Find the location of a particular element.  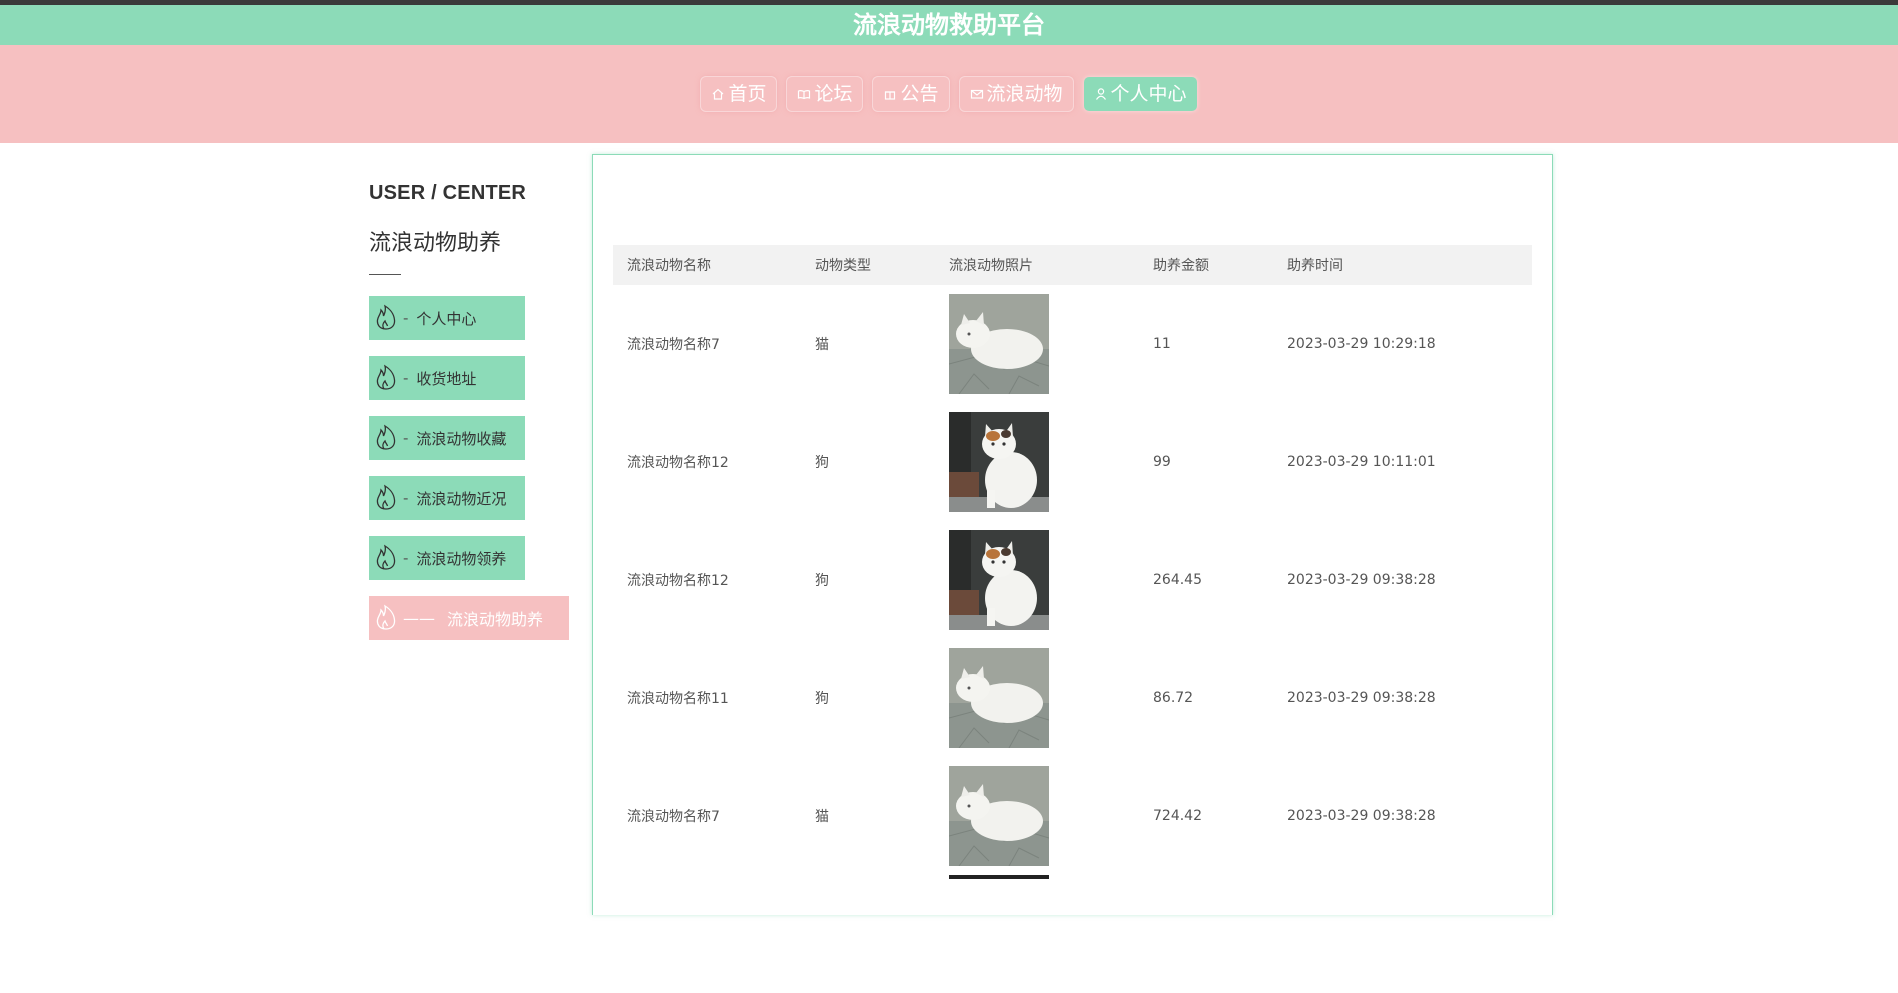

cell-name: 流浪动物名称11 is located at coordinates (678, 699).